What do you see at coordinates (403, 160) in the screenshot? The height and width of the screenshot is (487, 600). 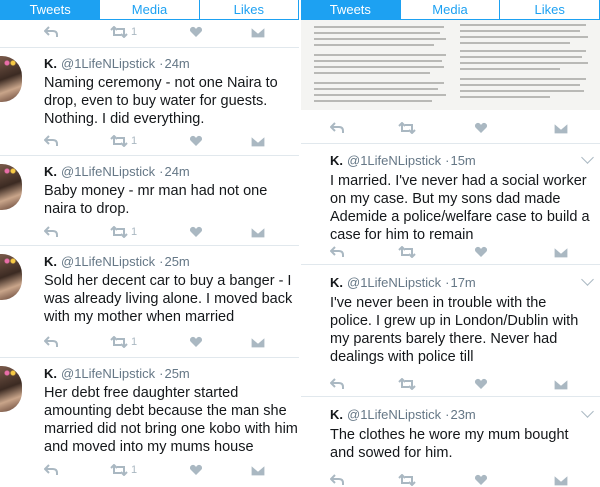 I see `tweet-author: K. @1LifeNLipstick ·15m` at bounding box center [403, 160].